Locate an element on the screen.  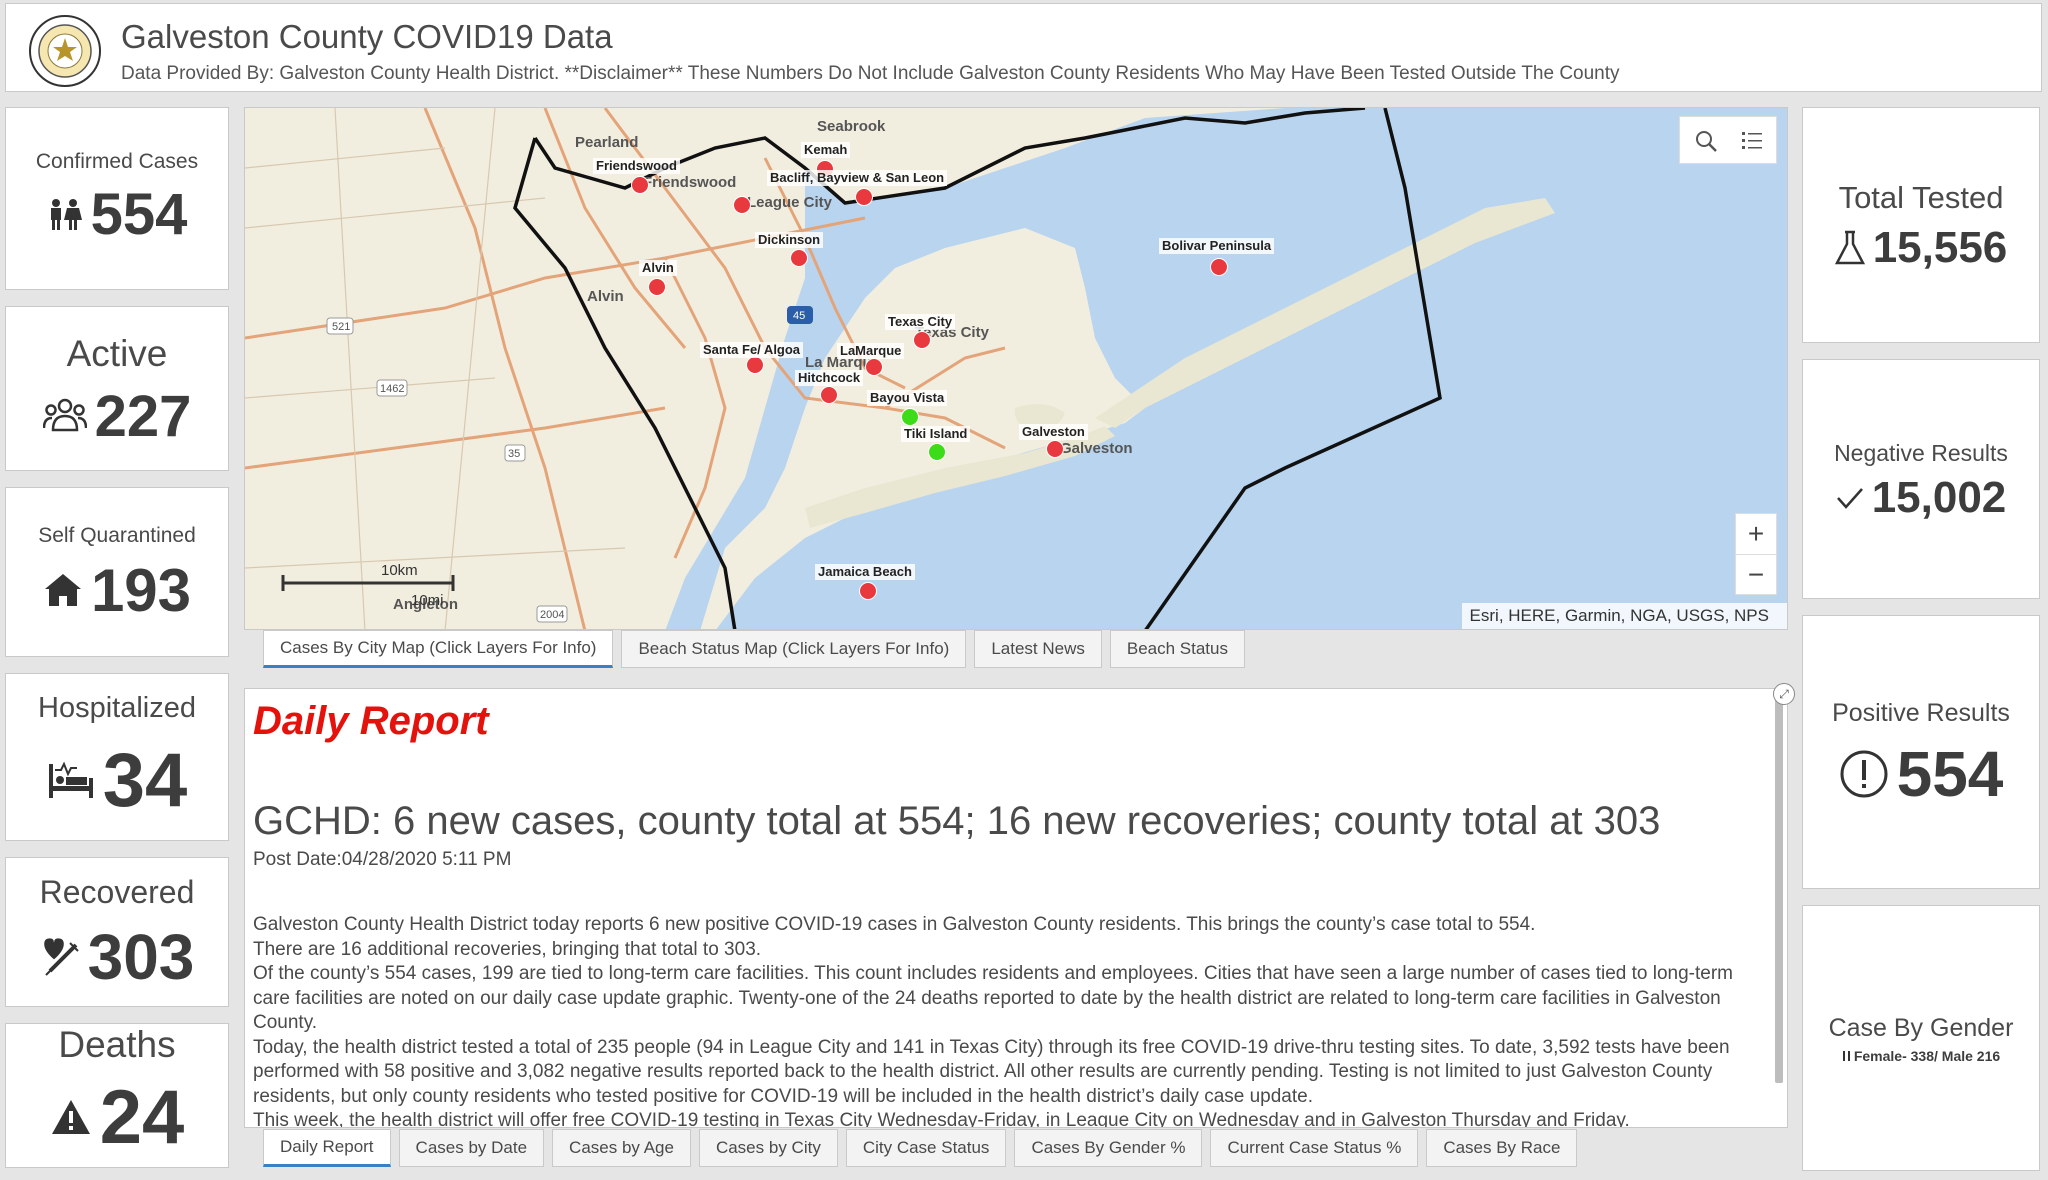
recovered-value: 303 is located at coordinates (141, 957).